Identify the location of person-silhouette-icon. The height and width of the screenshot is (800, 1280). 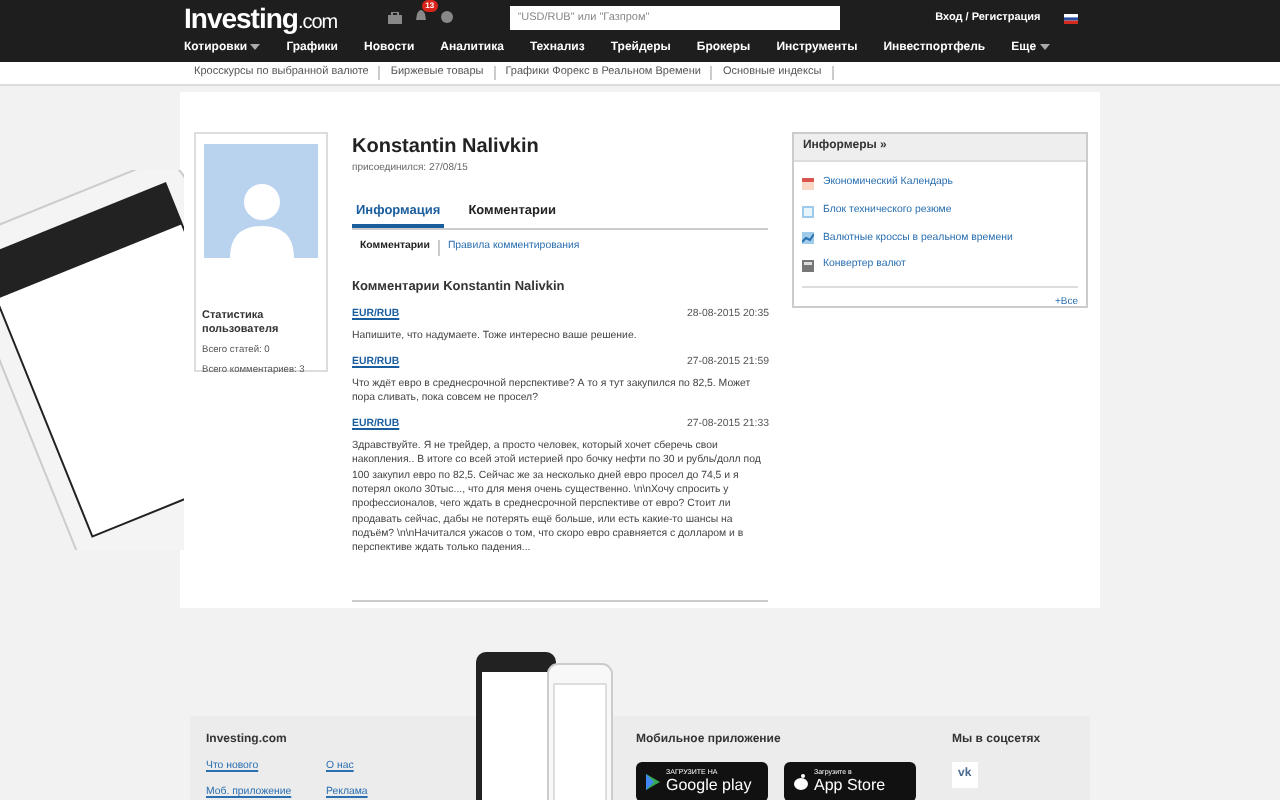
(261, 218).